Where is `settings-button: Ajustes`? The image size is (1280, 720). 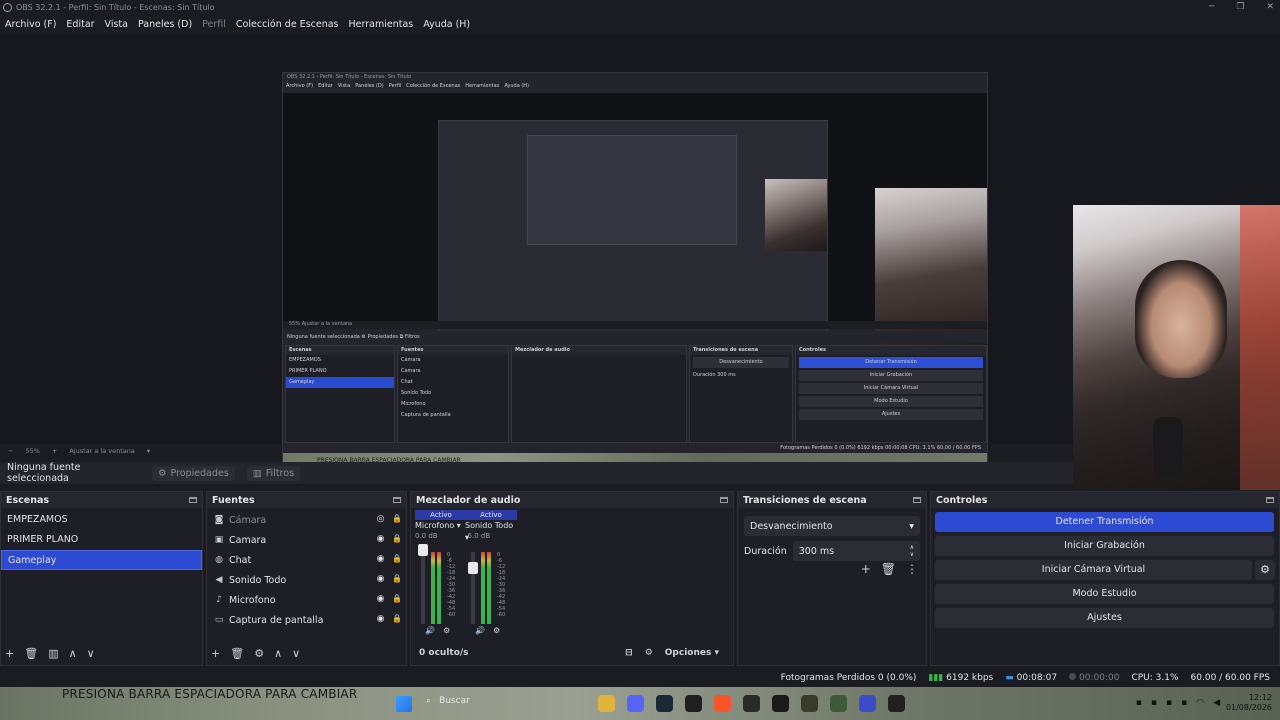 settings-button: Ajustes is located at coordinates (1104, 618).